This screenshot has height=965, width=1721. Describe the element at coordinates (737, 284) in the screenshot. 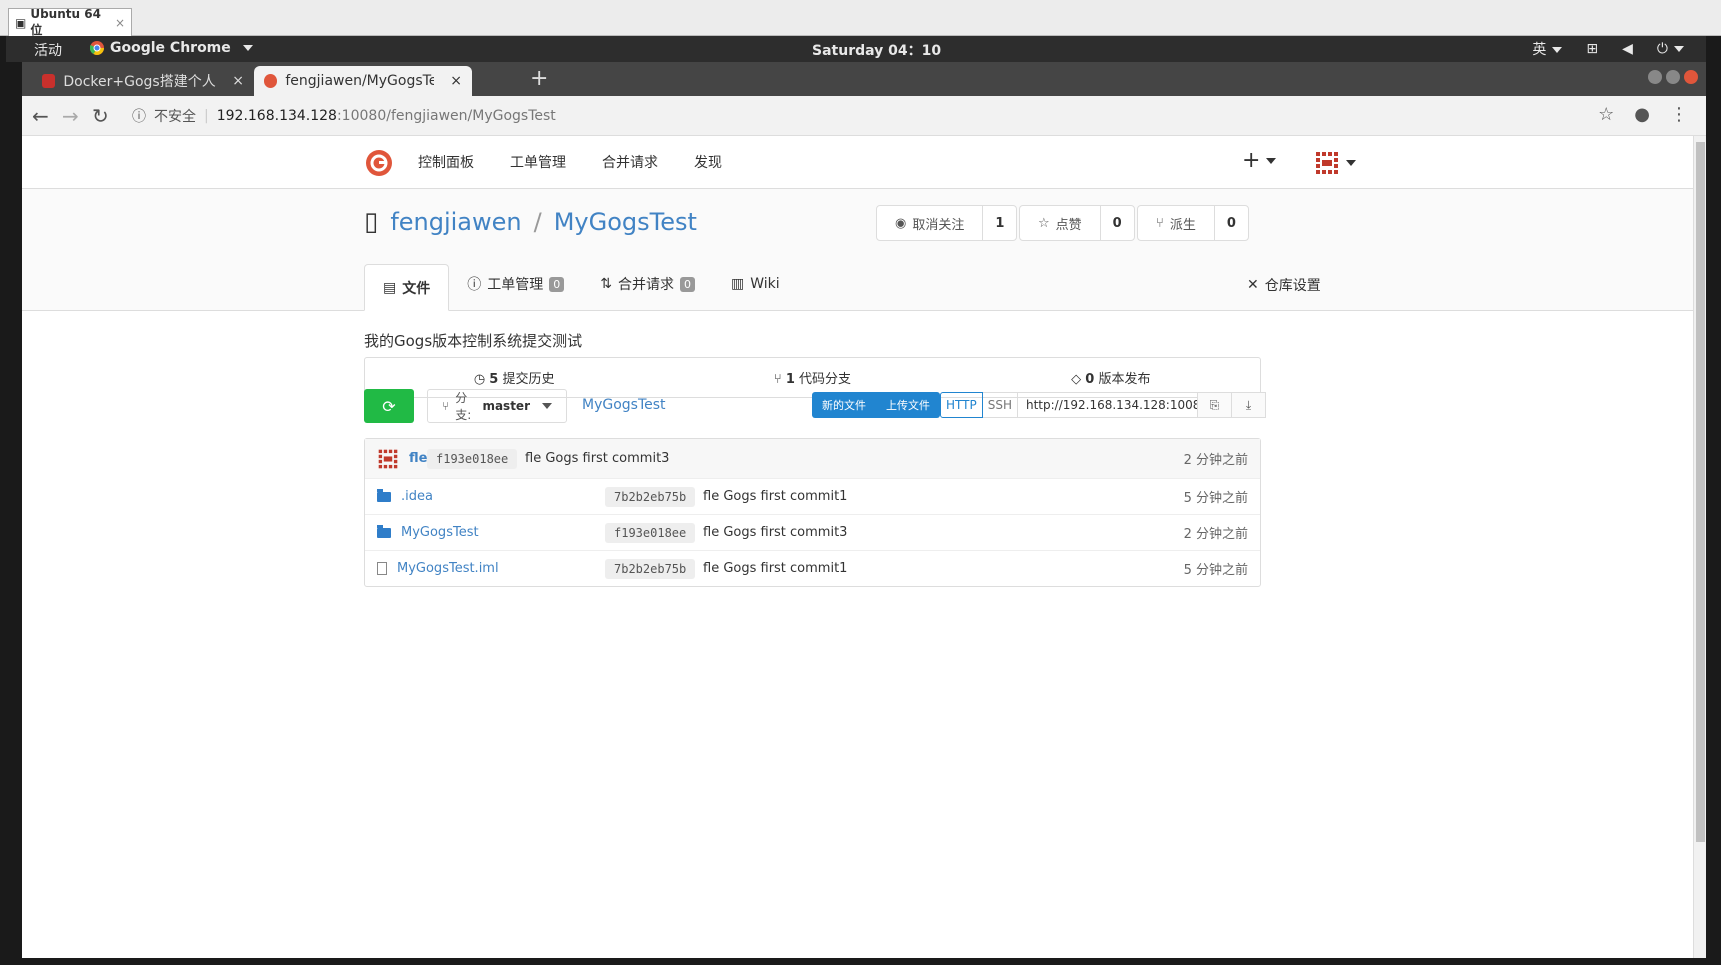

I see `book-icon: ▥` at that location.